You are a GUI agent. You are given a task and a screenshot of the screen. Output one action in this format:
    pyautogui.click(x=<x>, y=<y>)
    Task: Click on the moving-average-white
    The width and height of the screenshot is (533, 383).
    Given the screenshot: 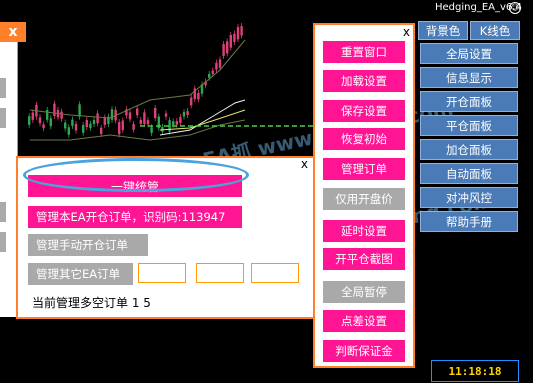 What is the action you would take?
    pyautogui.click(x=202, y=117)
    